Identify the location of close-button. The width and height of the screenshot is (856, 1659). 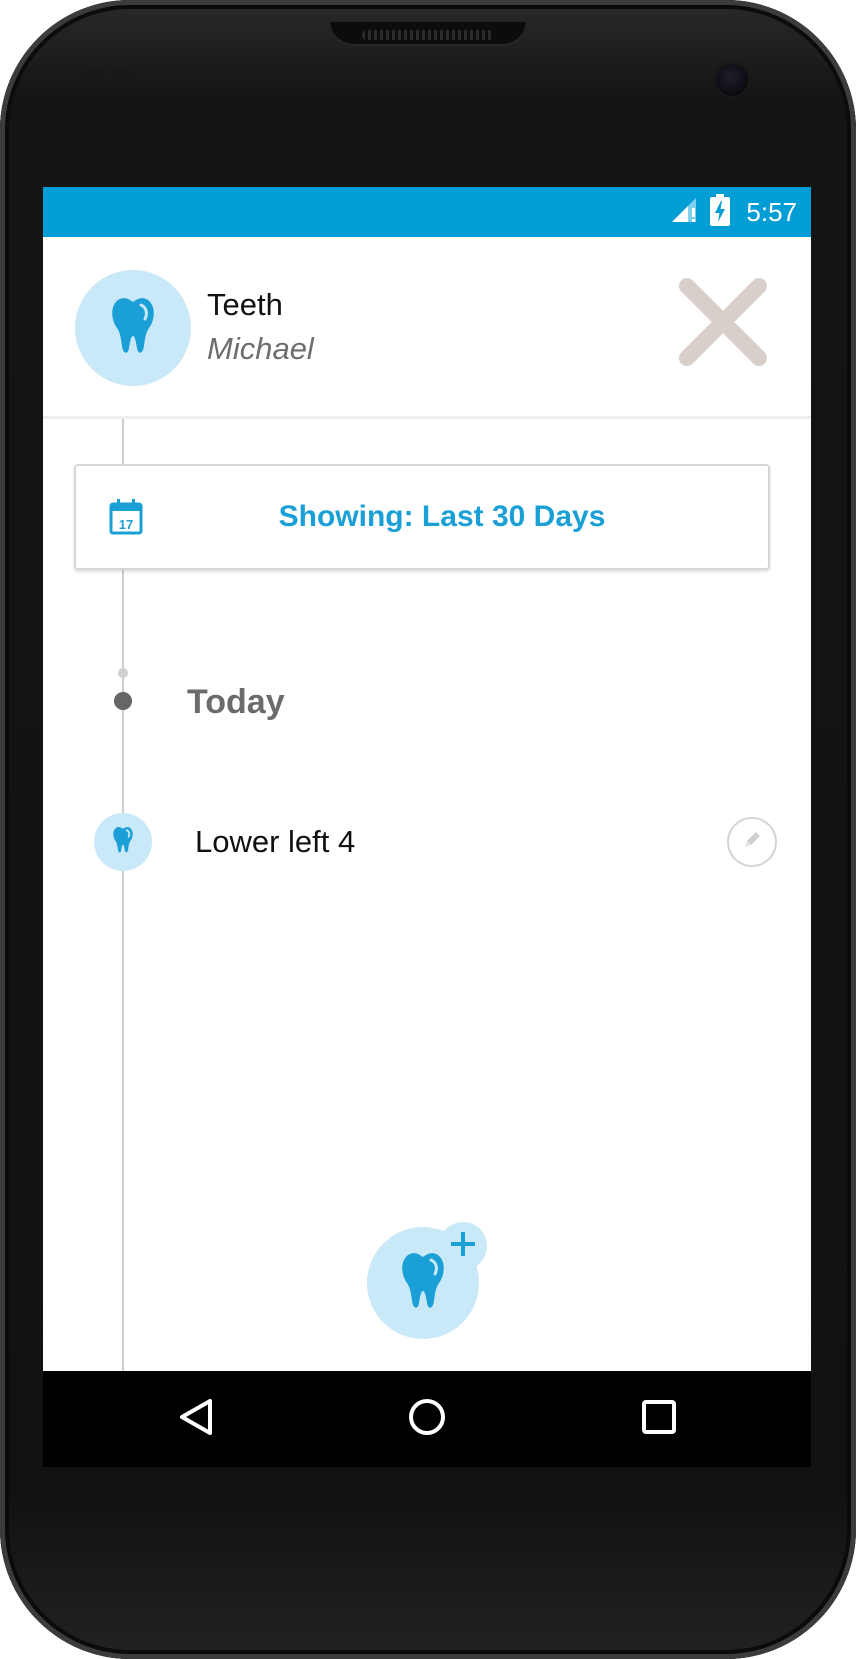
(723, 322).